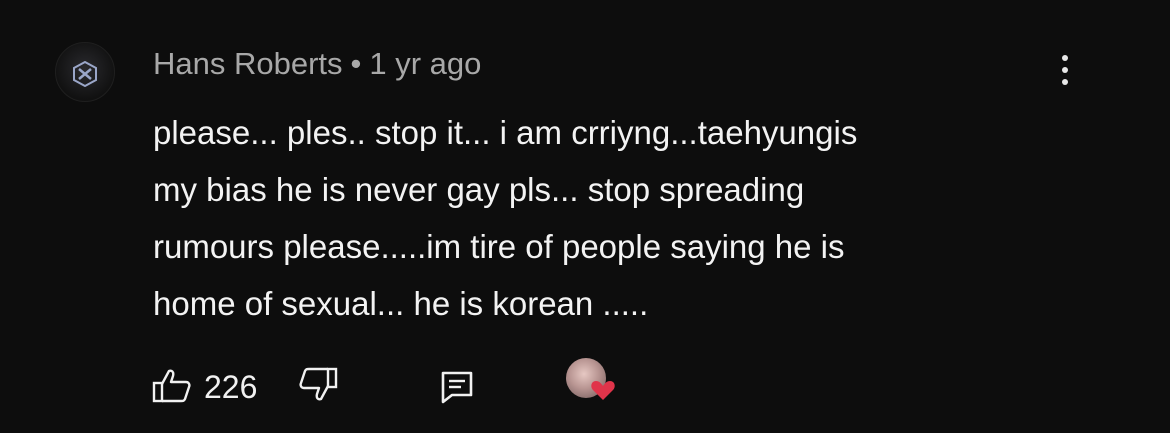  I want to click on comment-header: Hans Roberts • 1 yr ago, so click(317, 64).